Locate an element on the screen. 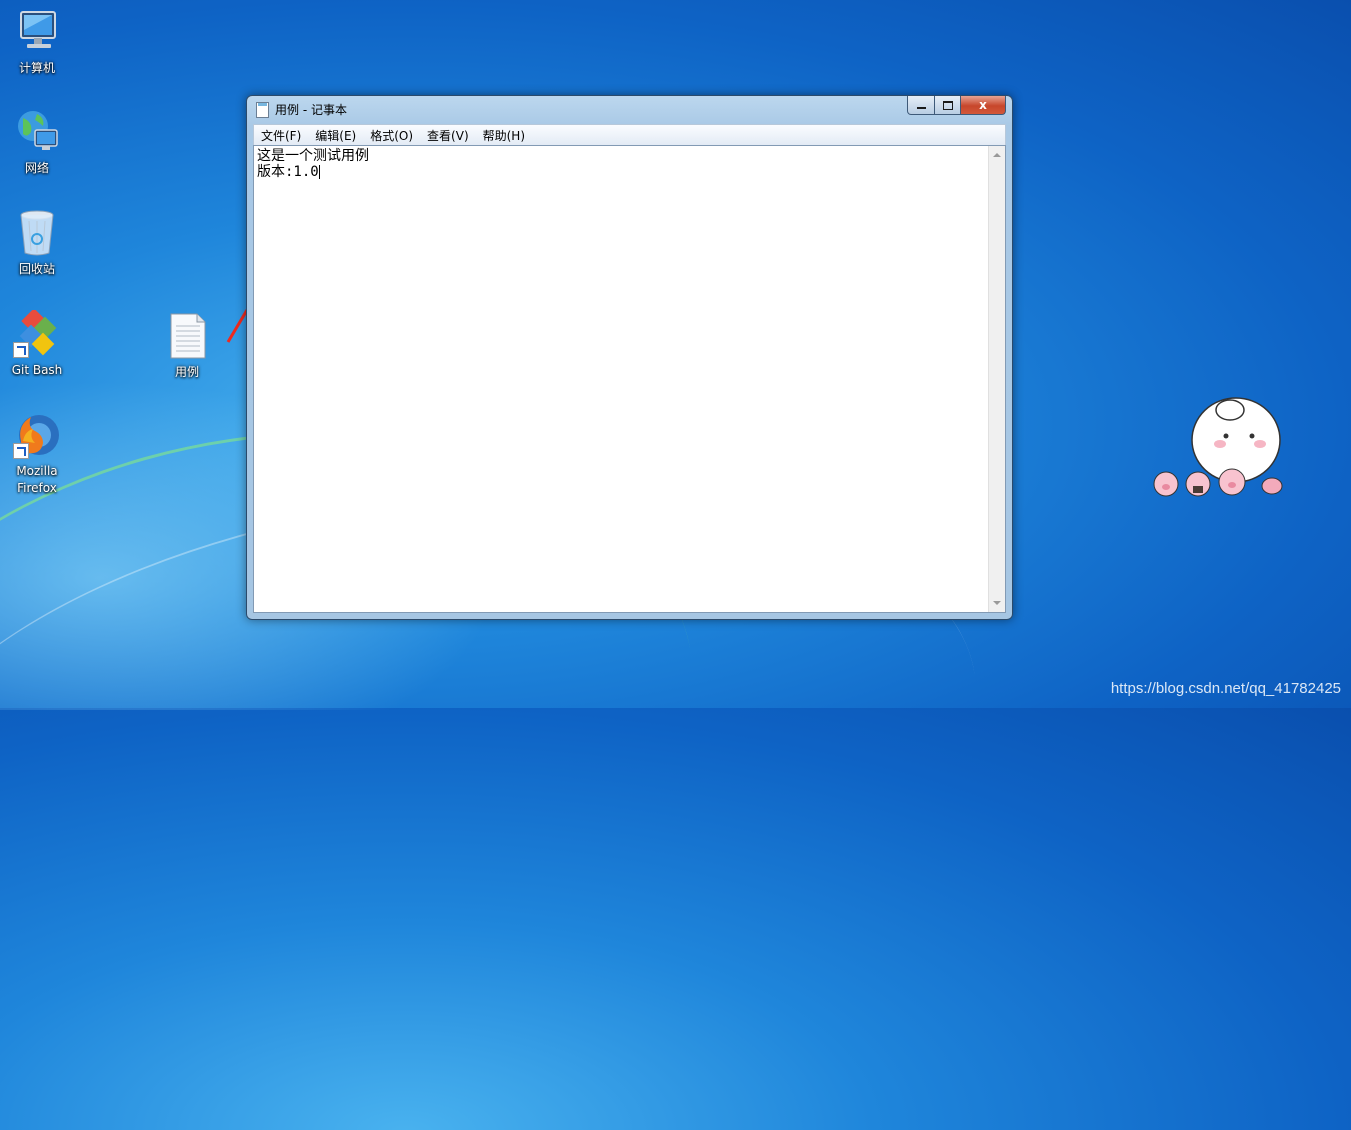 The width and height of the screenshot is (1351, 1130). git-bash-icon is located at coordinates (37, 333).